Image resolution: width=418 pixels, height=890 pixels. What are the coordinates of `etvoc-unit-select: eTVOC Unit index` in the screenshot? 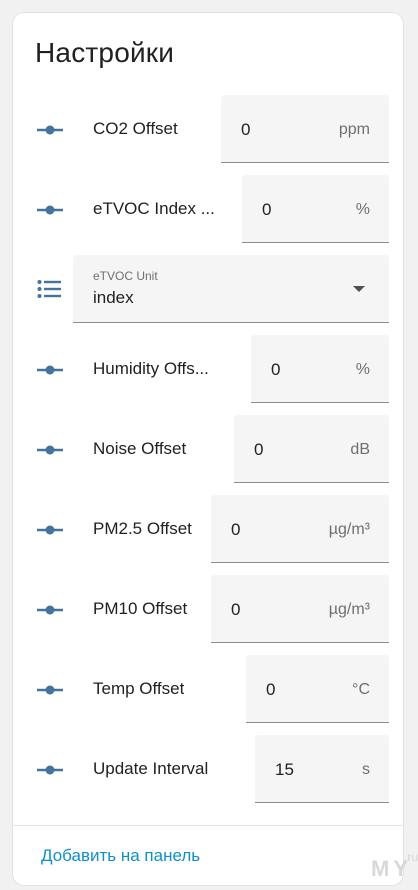 It's located at (231, 289).